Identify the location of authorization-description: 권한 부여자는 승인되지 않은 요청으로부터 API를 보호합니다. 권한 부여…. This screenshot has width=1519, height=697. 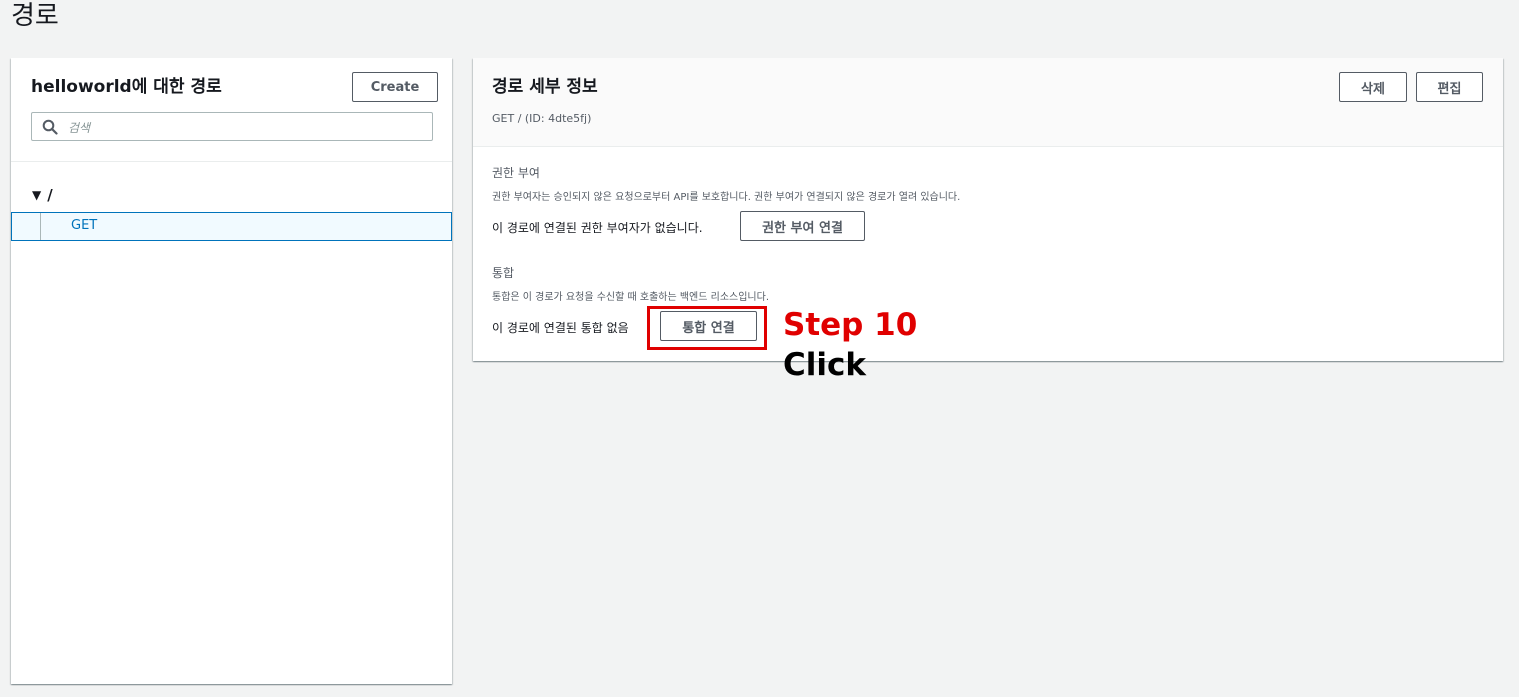
(726, 197).